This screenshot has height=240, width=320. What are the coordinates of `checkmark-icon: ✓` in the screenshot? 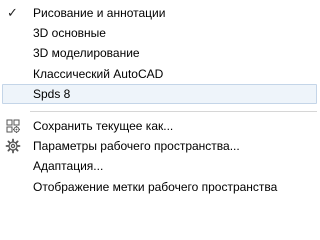 It's located at (12, 12).